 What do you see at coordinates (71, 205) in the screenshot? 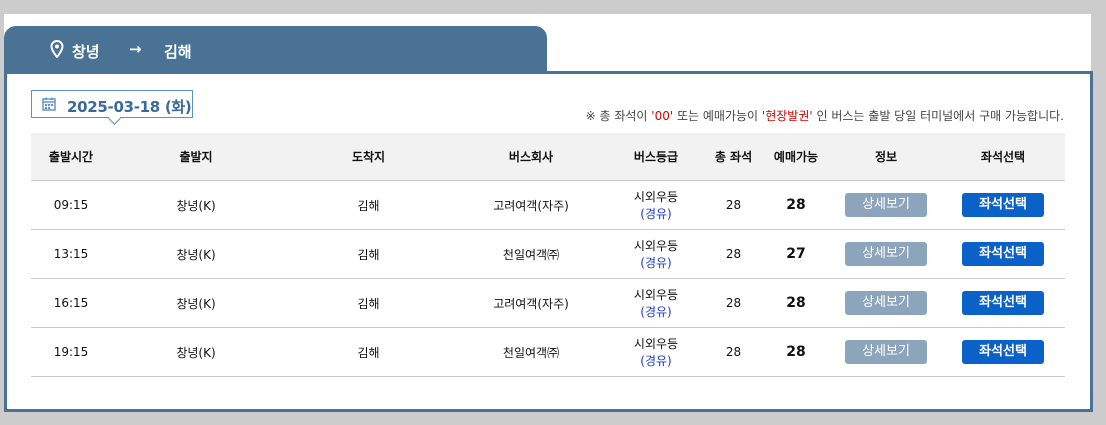
I see `departure-time: 09:15` at bounding box center [71, 205].